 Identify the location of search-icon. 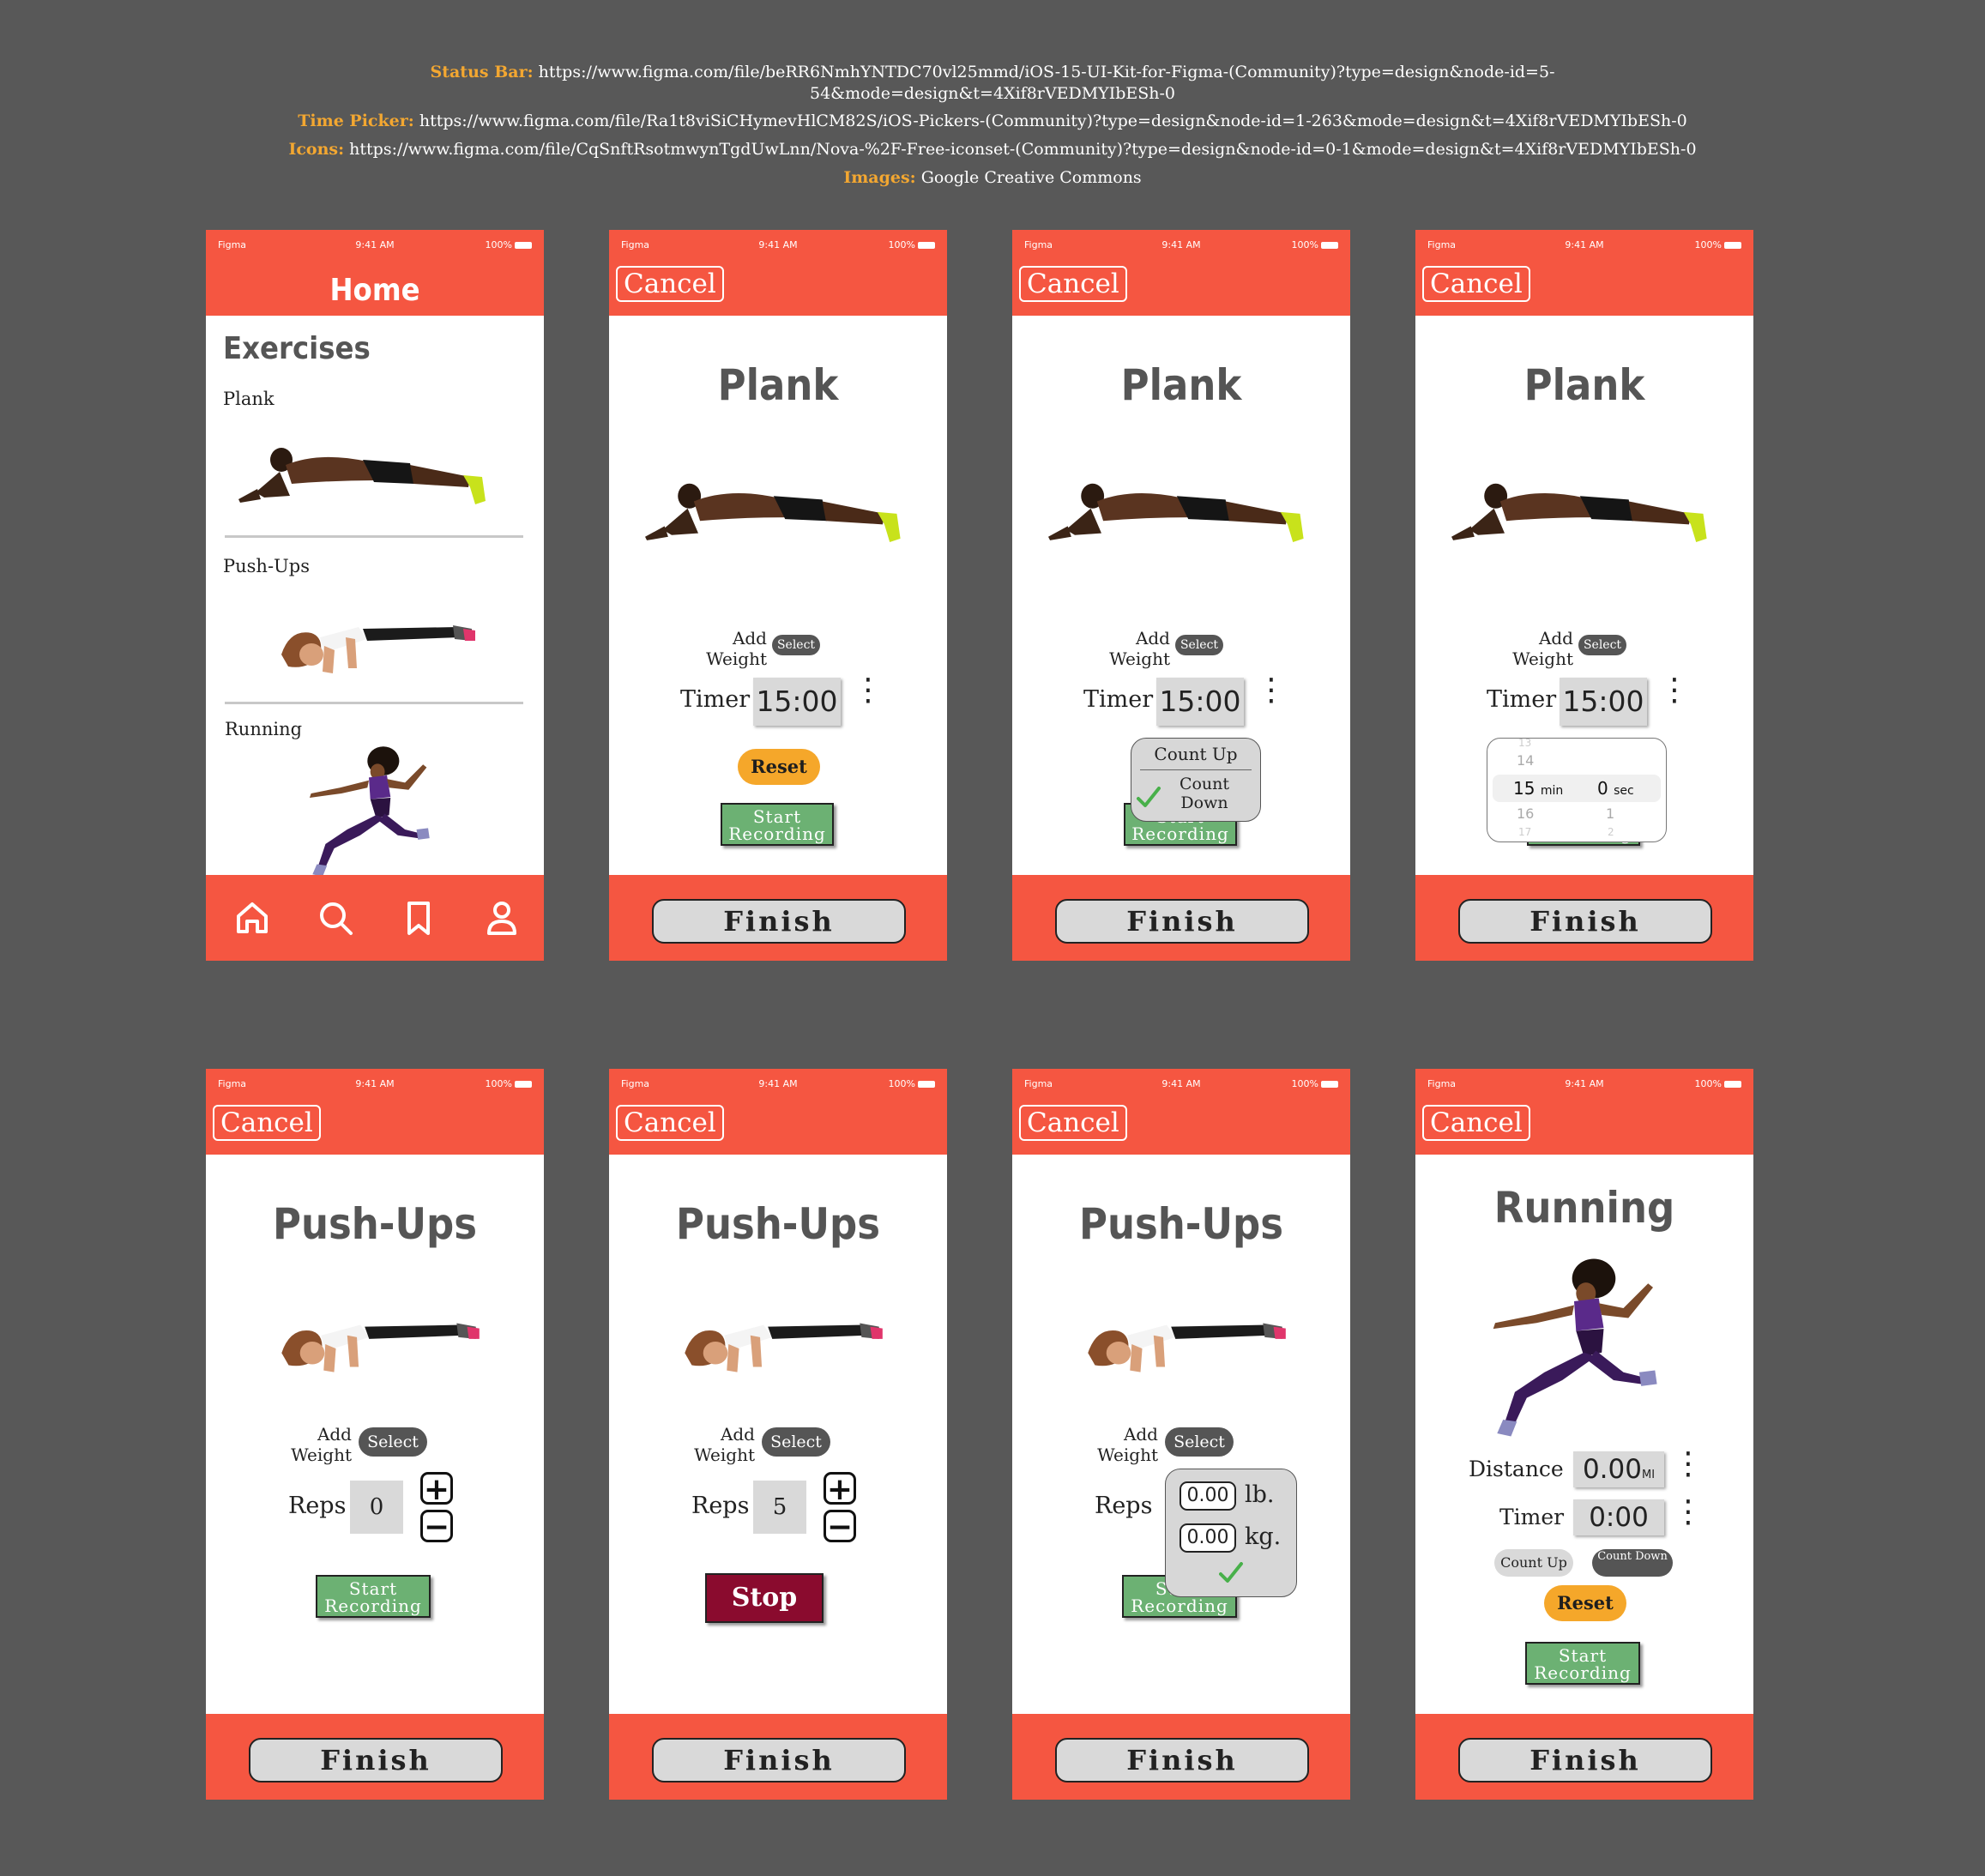
(335, 917).